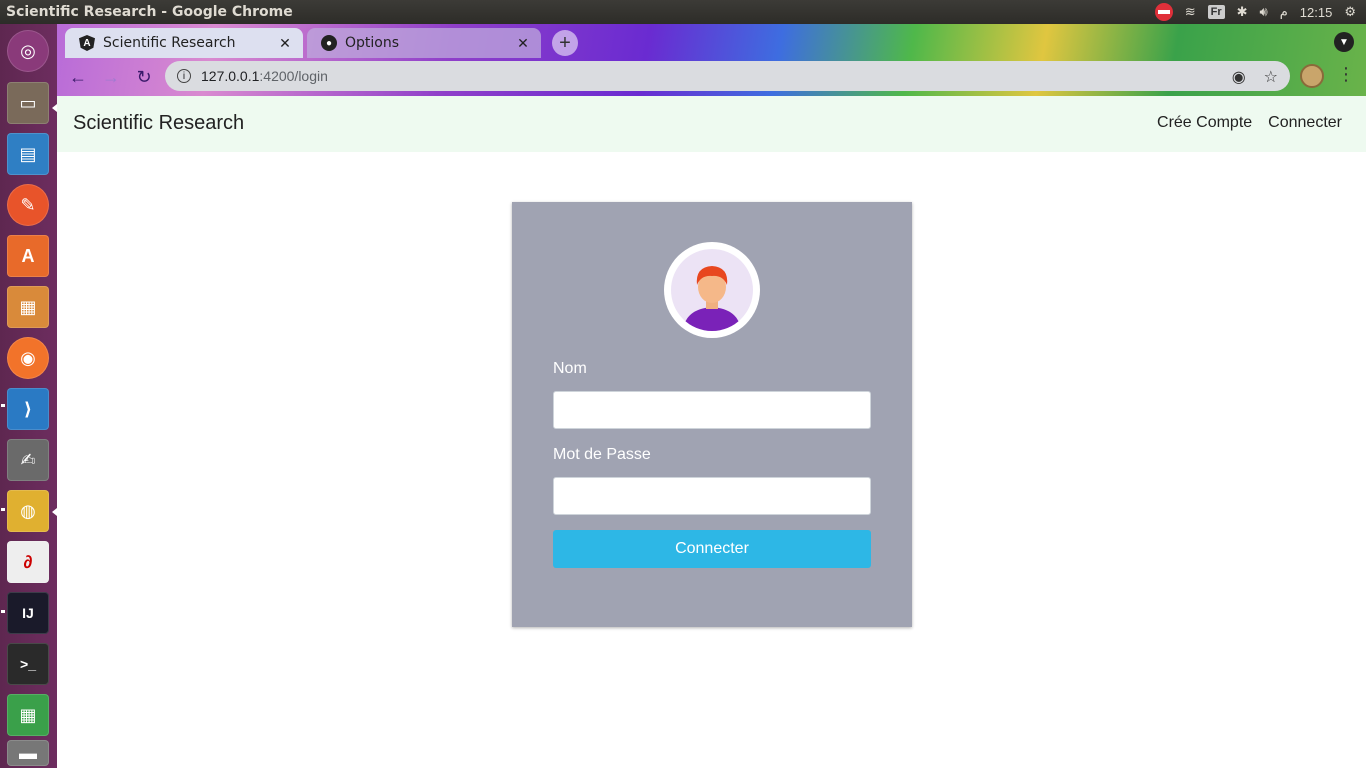 The image size is (1366, 768). I want to click on navbar-links: Crée Compte Connecter, so click(1249, 123).